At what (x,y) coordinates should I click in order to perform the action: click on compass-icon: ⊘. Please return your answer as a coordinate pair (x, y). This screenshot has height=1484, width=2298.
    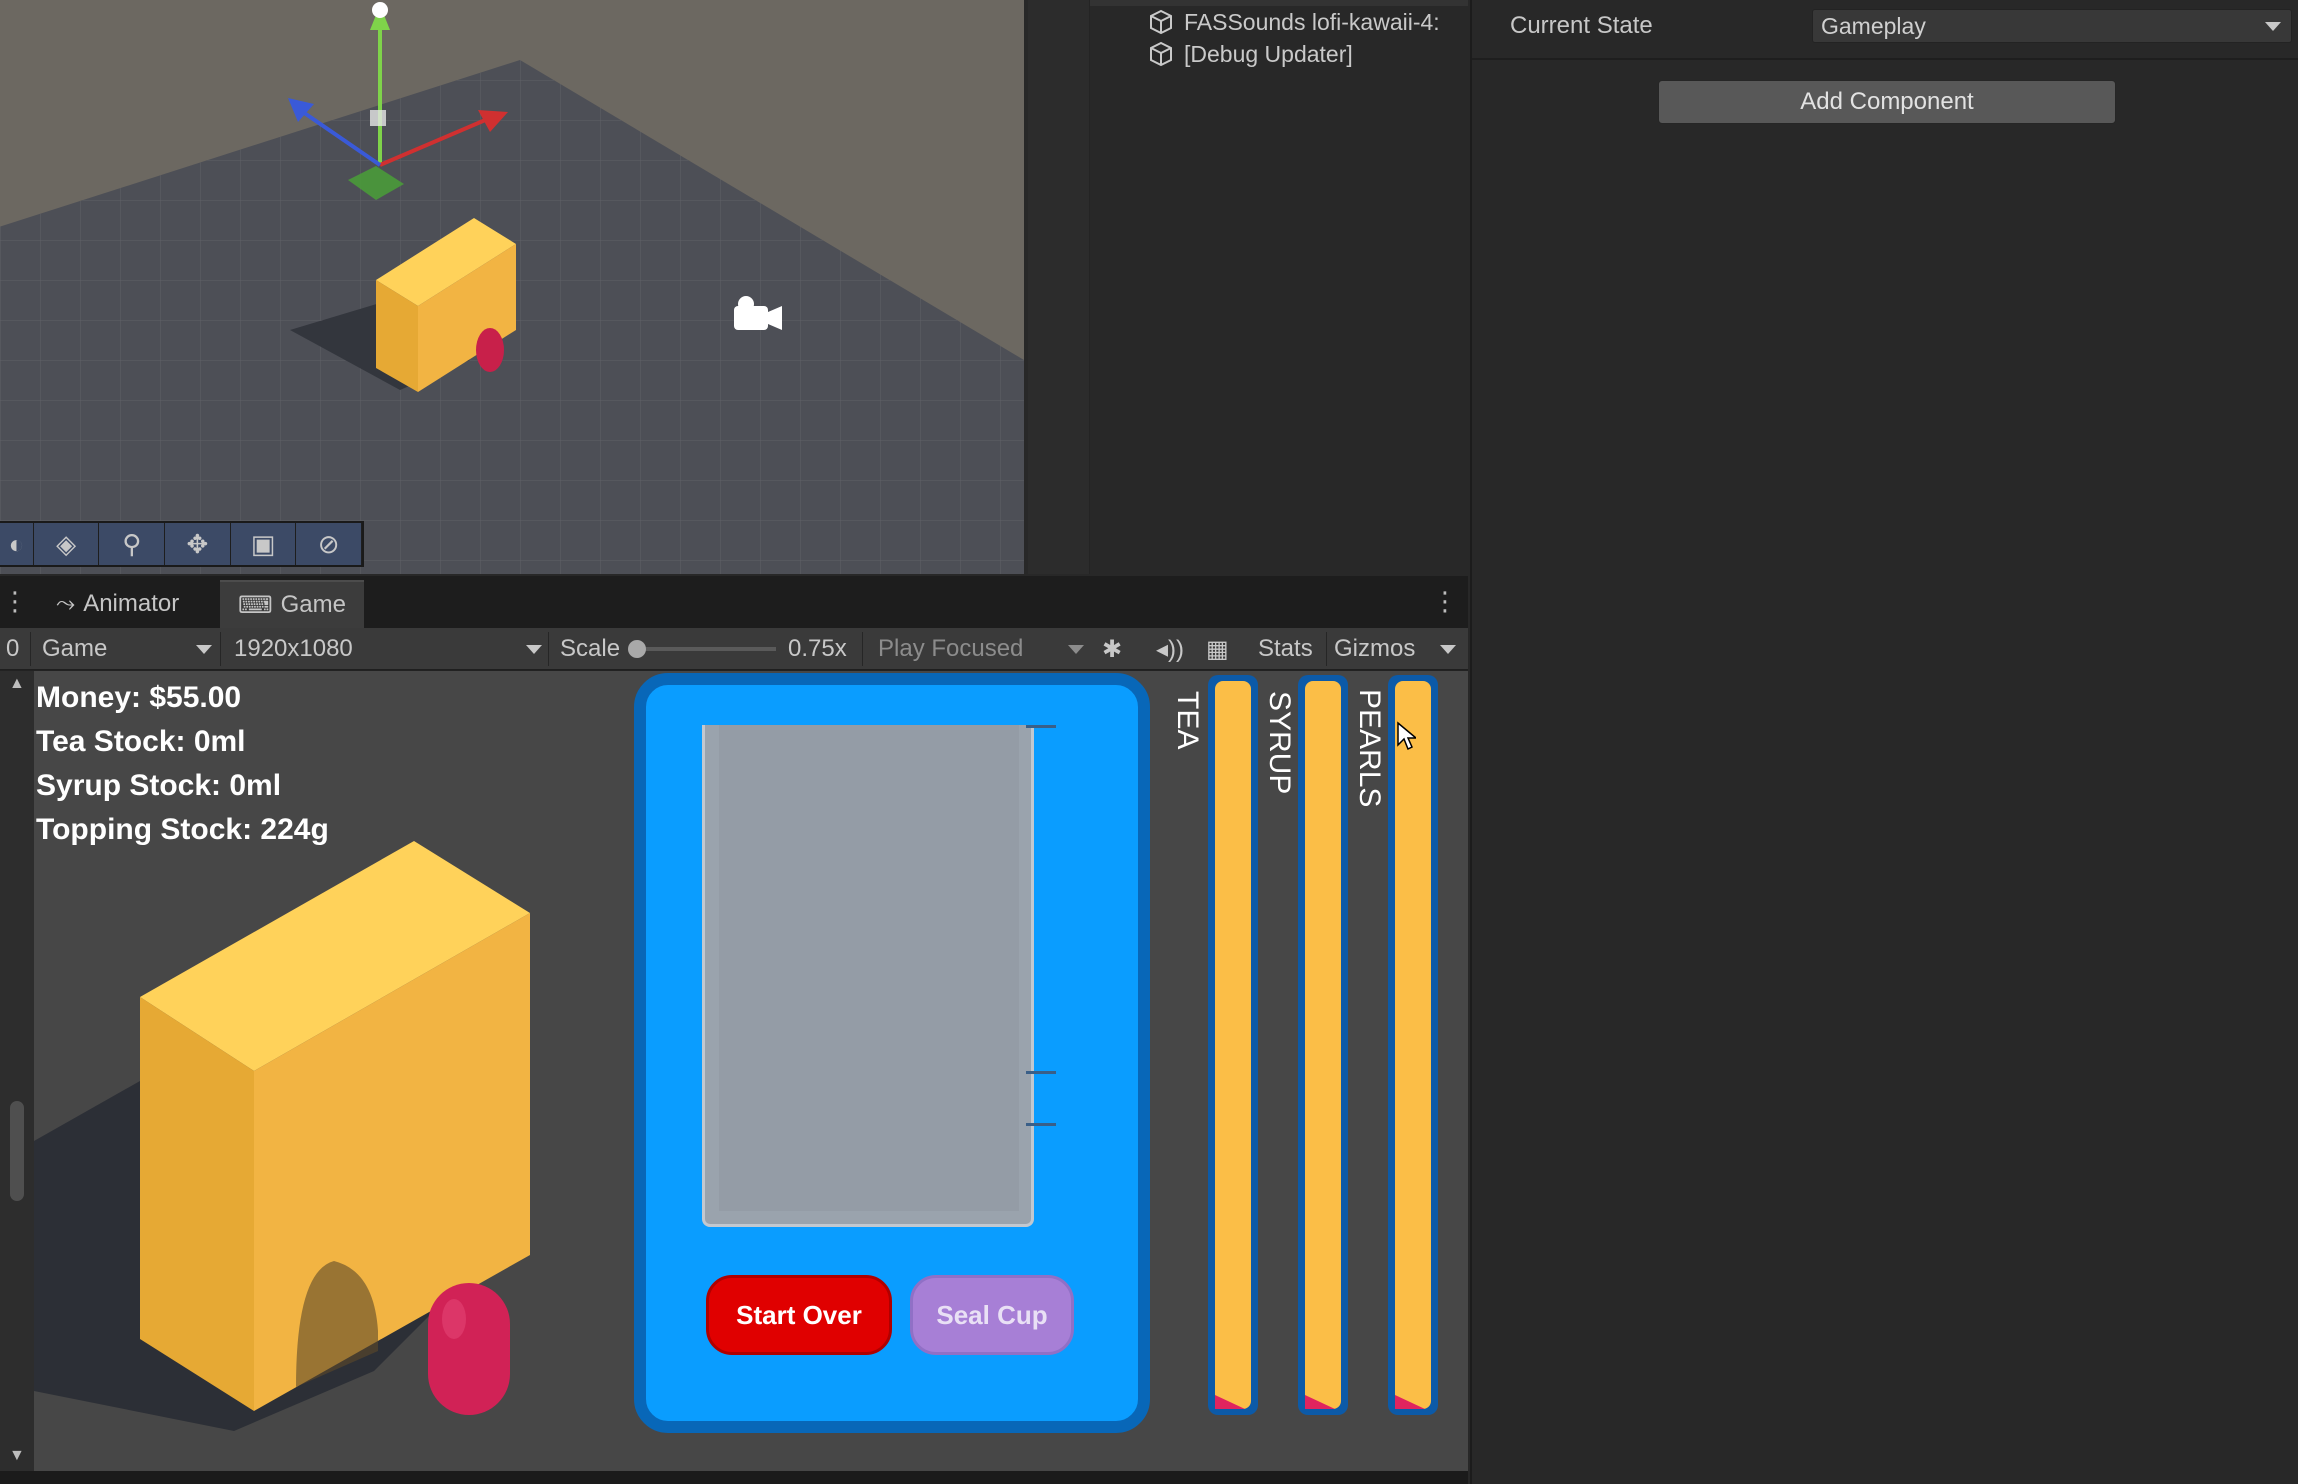
    Looking at the image, I should click on (328, 543).